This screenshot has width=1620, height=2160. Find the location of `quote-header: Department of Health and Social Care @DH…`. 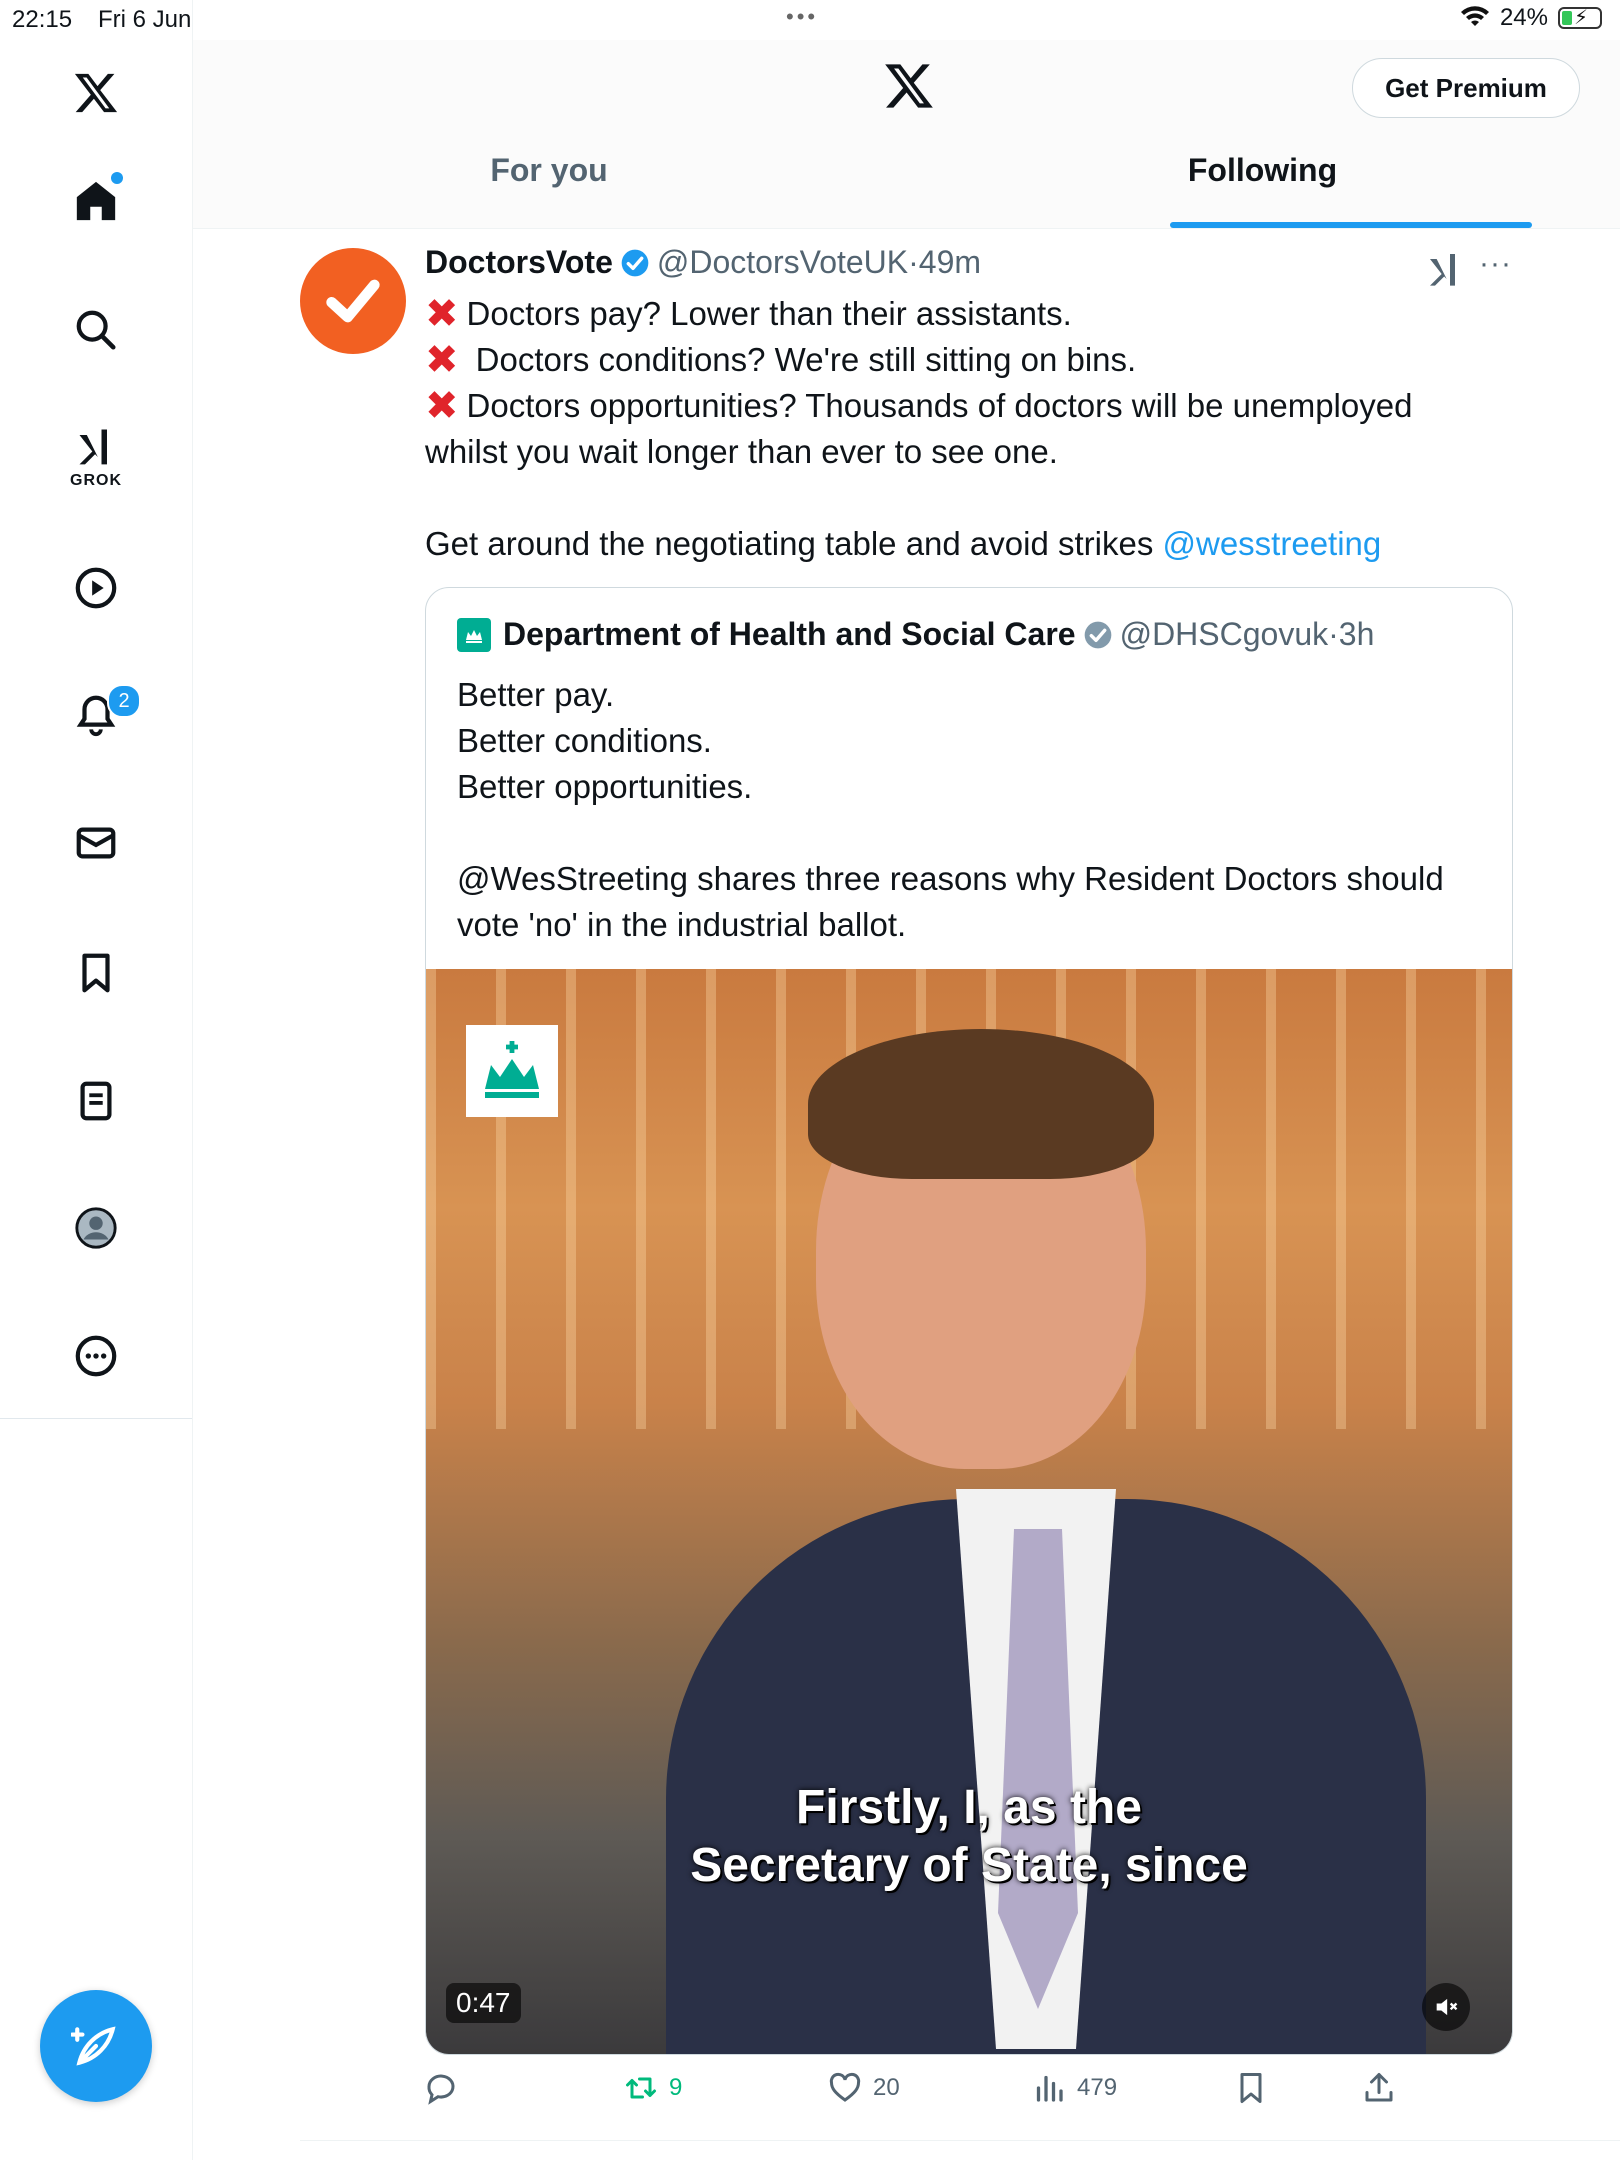

quote-header: Department of Health and Social Care @DH… is located at coordinates (915, 634).